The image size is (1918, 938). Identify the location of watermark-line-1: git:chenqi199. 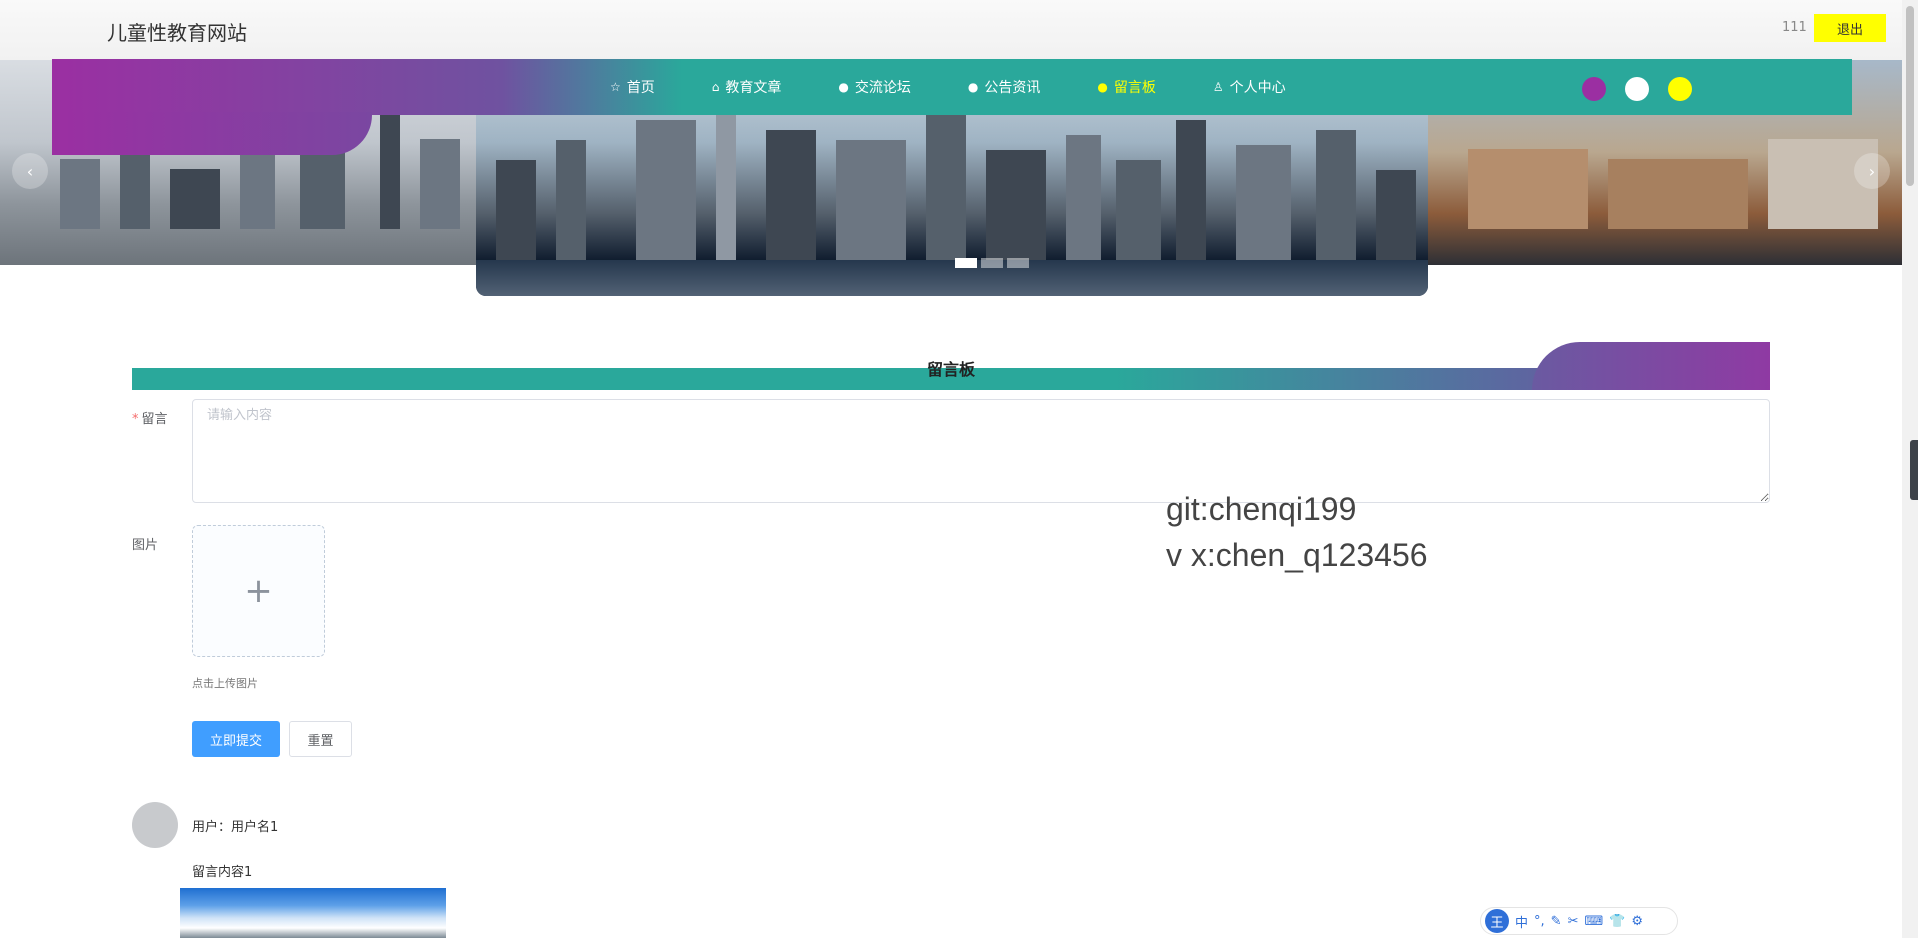
(1261, 509).